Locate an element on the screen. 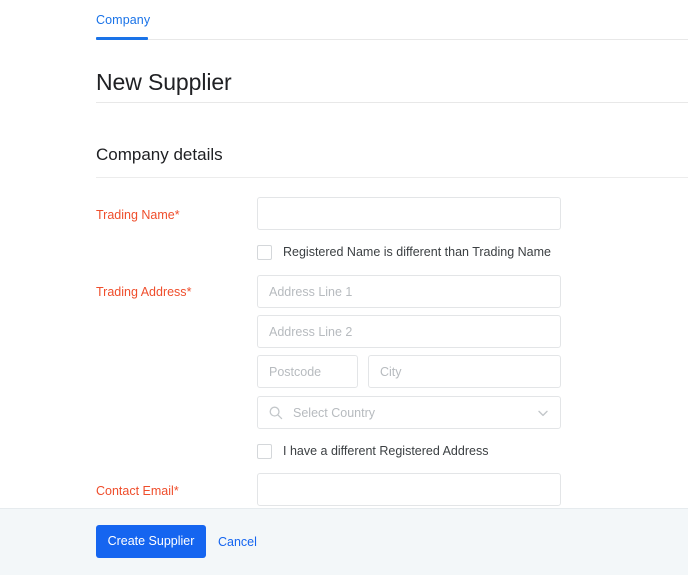 The image size is (688, 575). label-trading-name-text: Trading Name is located at coordinates (135, 215).